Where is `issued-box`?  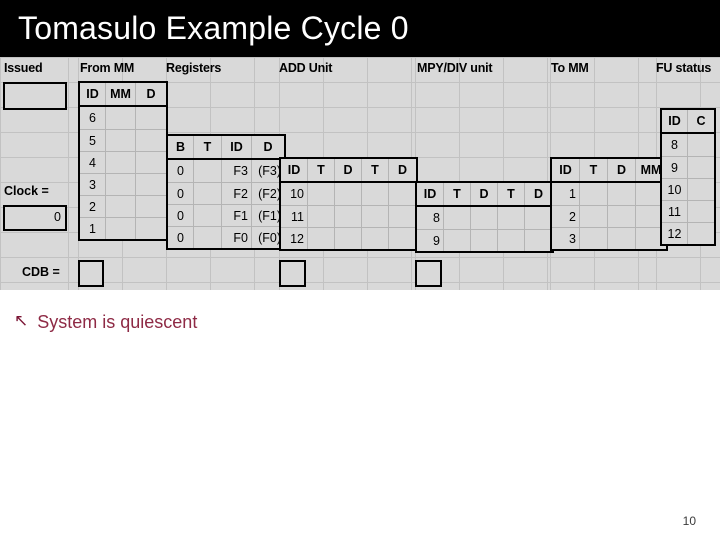
issued-box is located at coordinates (35, 96).